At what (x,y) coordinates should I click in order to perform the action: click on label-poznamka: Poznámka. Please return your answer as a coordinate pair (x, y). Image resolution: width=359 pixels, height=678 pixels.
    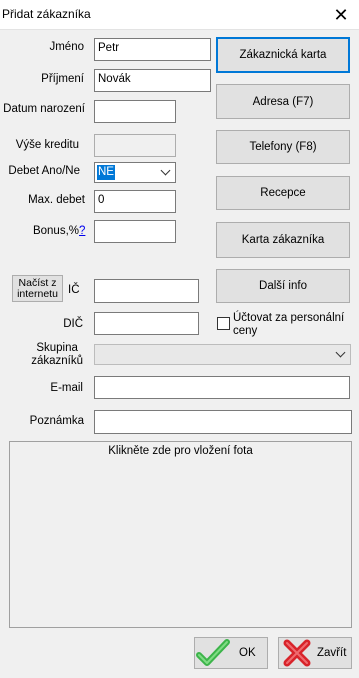
    Looking at the image, I should click on (56, 421).